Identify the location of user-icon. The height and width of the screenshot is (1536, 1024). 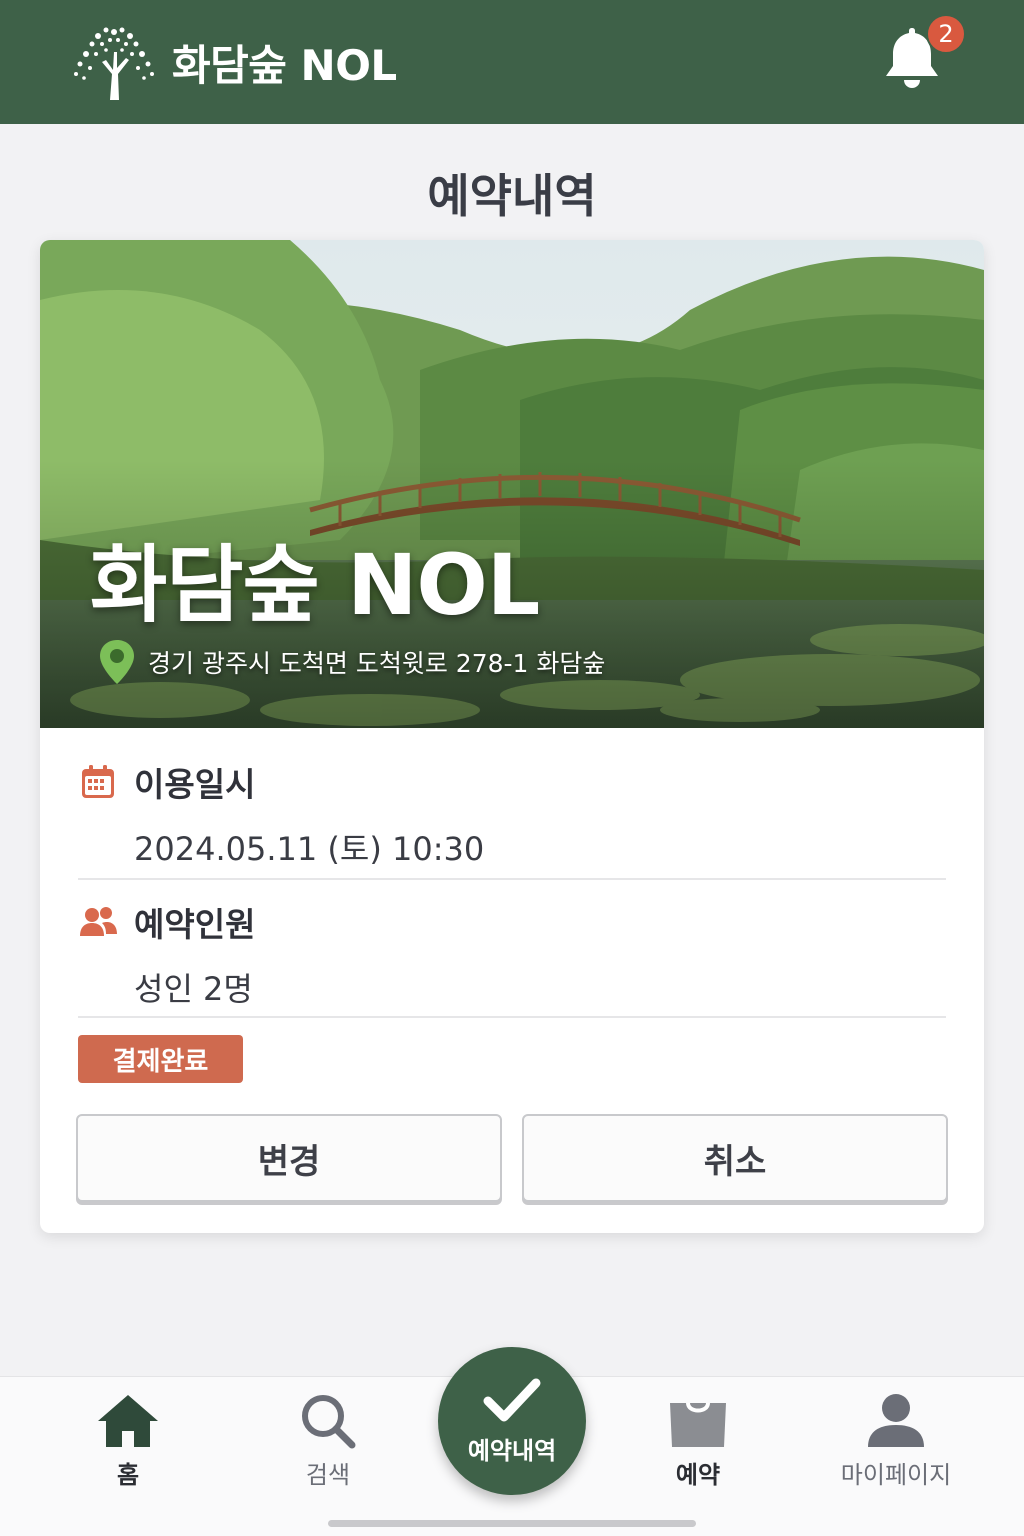
(896, 1420).